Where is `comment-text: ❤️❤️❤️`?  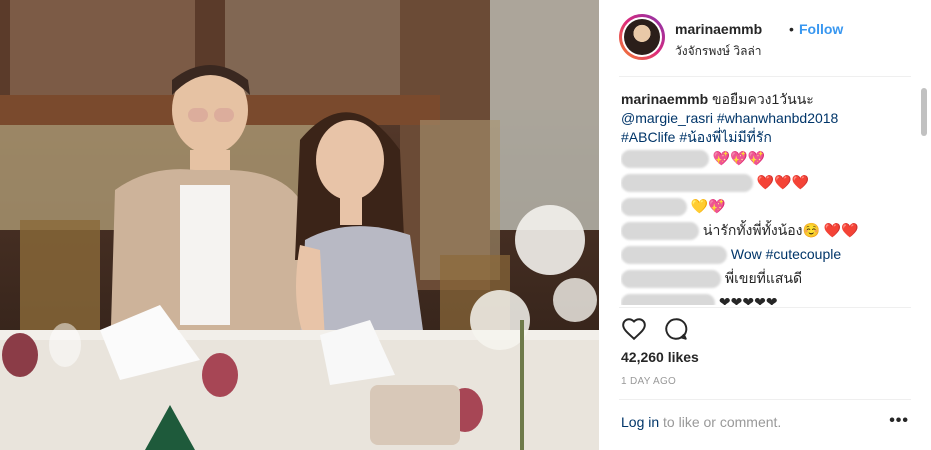 comment-text: ❤️❤️❤️ is located at coordinates (783, 182).